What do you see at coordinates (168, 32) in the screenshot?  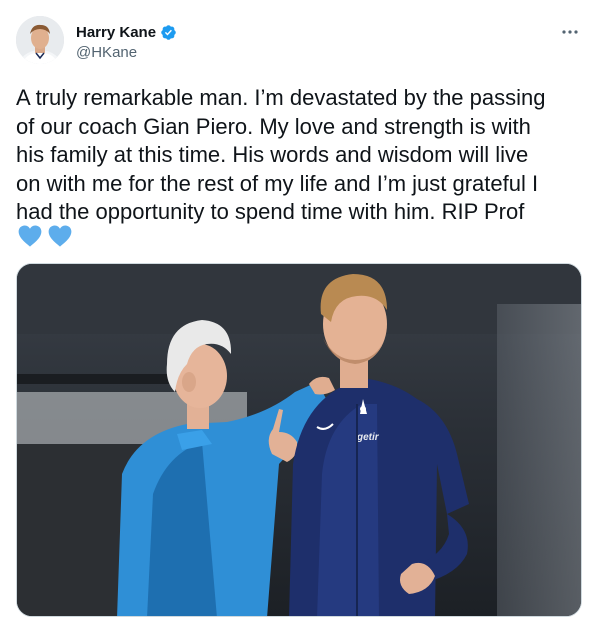 I see `verified-badge-icon` at bounding box center [168, 32].